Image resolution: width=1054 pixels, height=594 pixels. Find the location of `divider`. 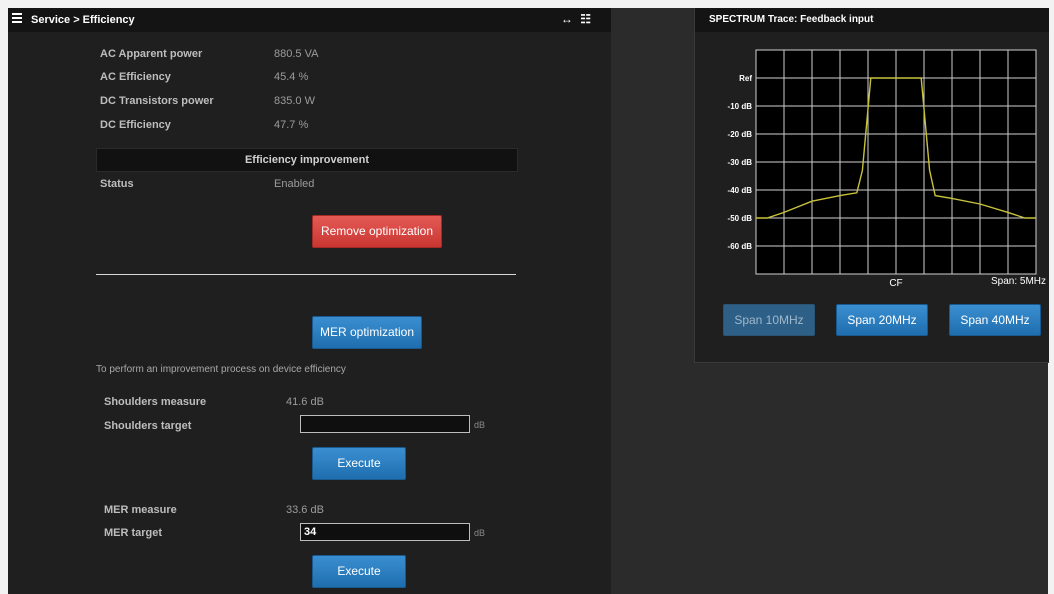

divider is located at coordinates (306, 274).